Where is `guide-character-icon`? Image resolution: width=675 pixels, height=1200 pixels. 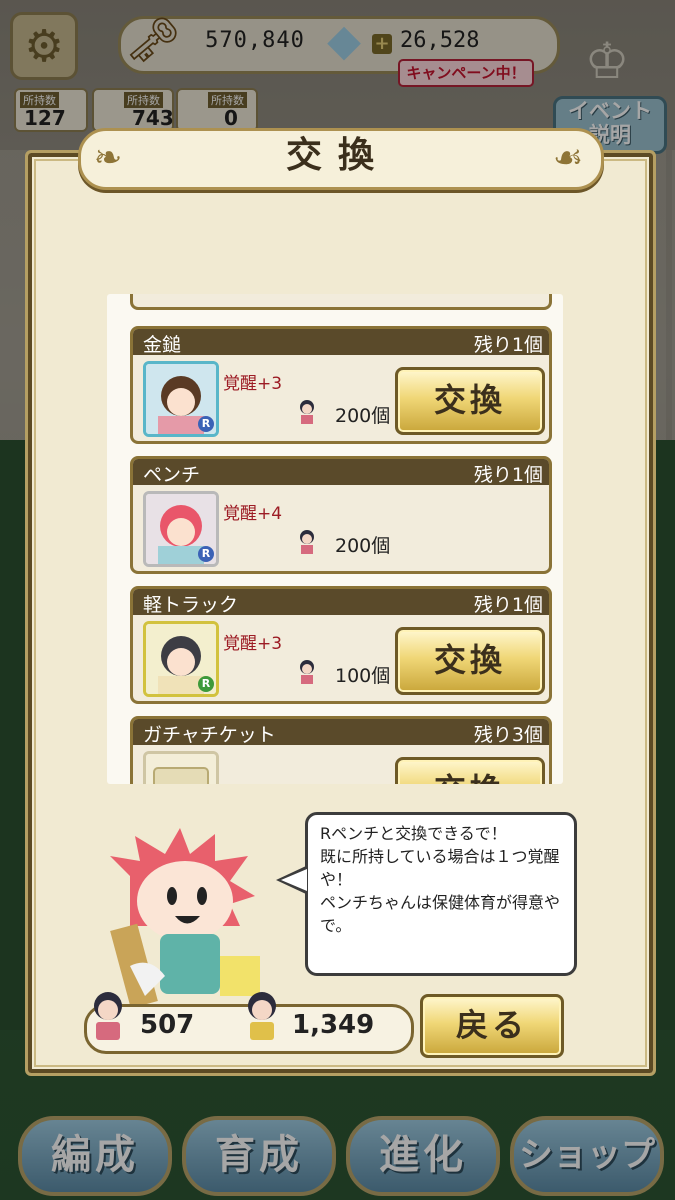 guide-character-icon is located at coordinates (185, 918).